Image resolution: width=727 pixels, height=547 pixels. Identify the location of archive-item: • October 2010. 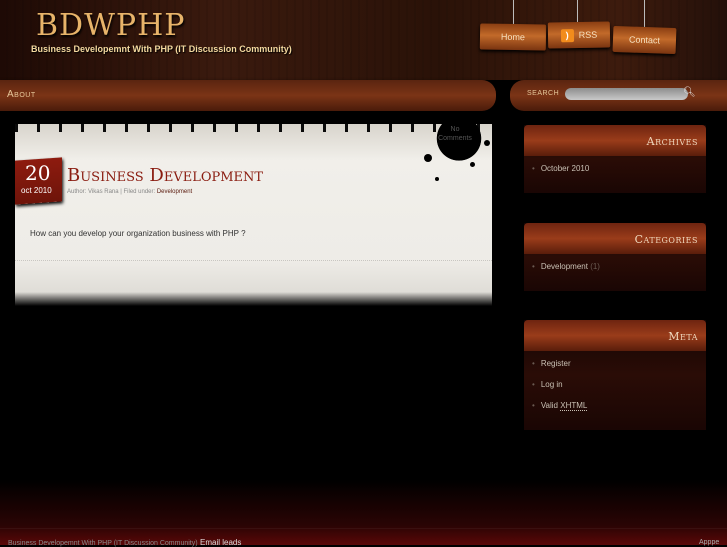
(560, 168).